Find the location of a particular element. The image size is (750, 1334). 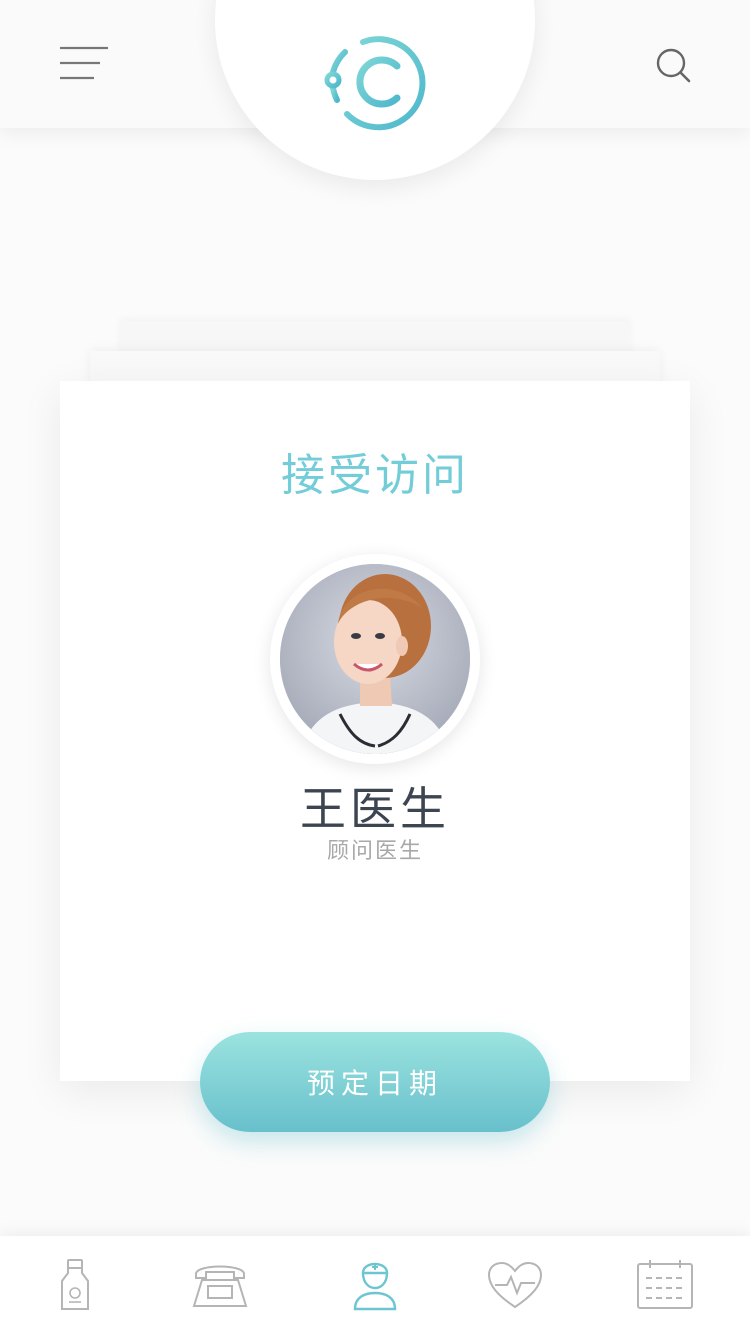

doctor-role: 顾问医生 is located at coordinates (374, 851).